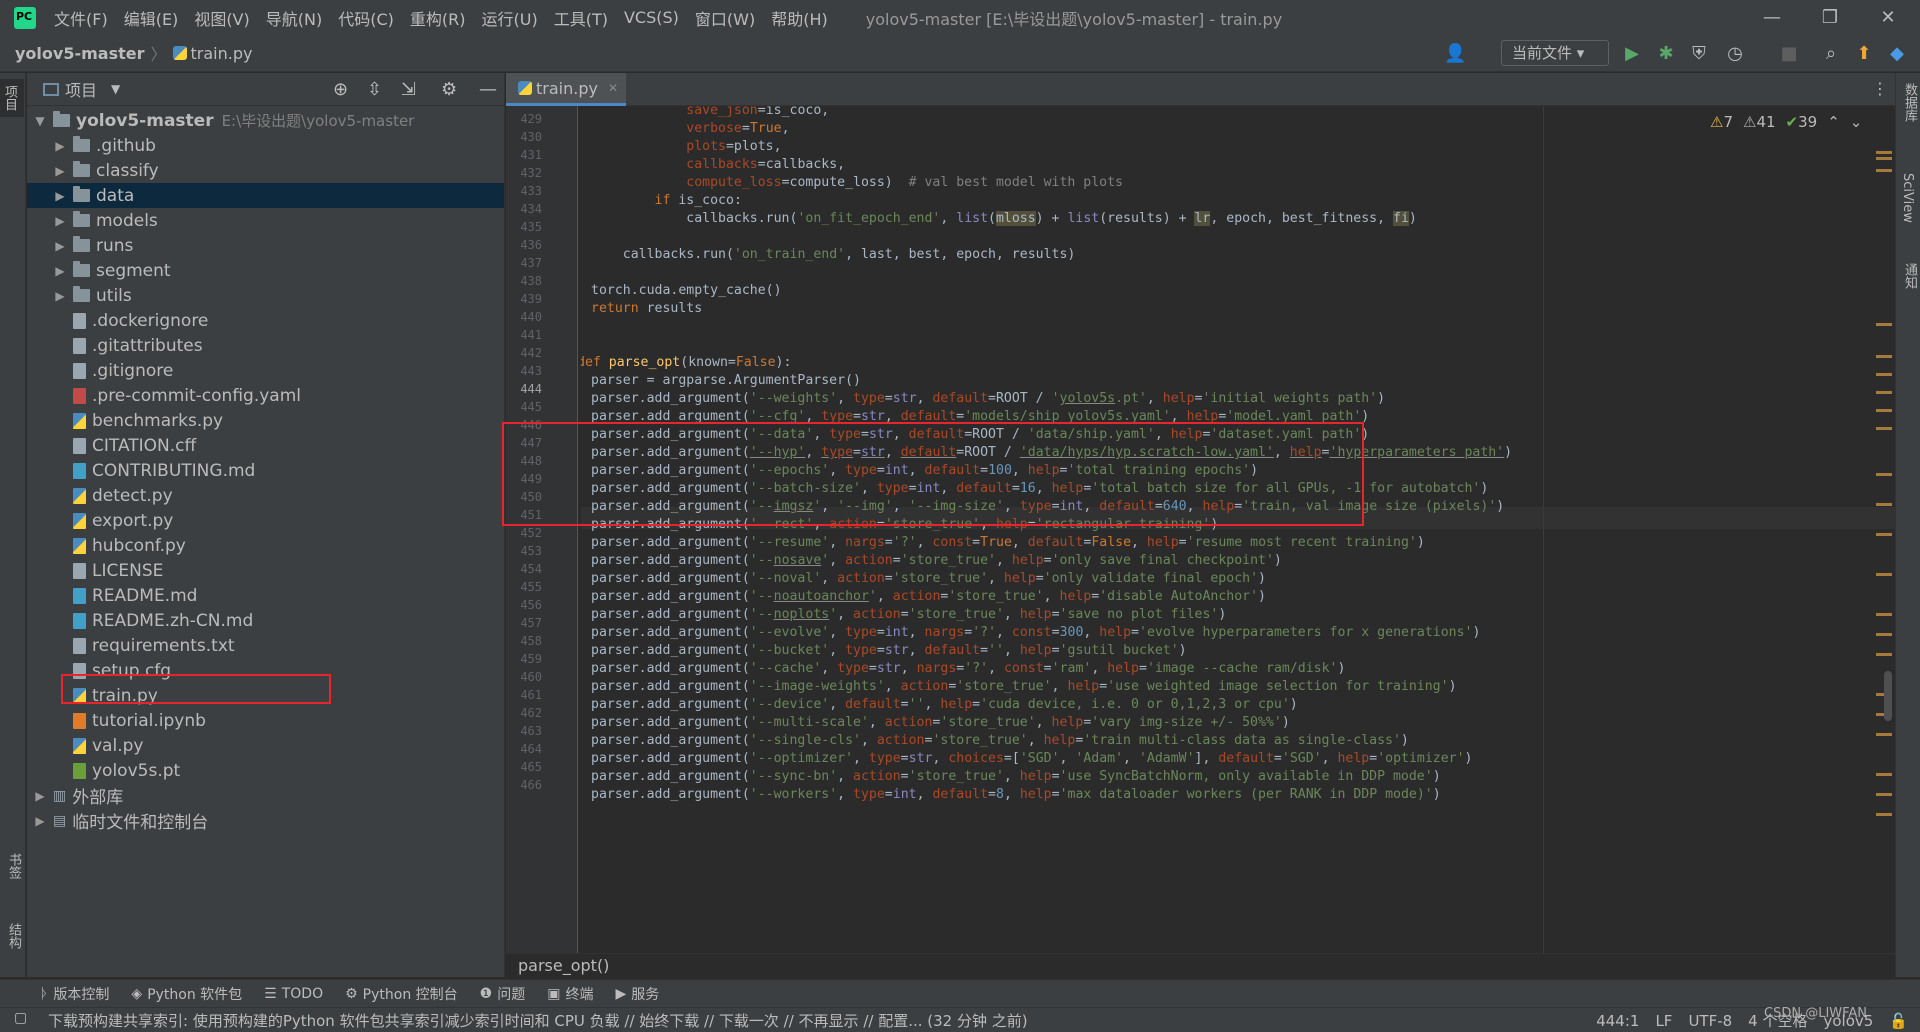 This screenshot has width=1920, height=1032. Describe the element at coordinates (1833, 122) in the screenshot. I see `chevron-up-icon: ⌃` at that location.